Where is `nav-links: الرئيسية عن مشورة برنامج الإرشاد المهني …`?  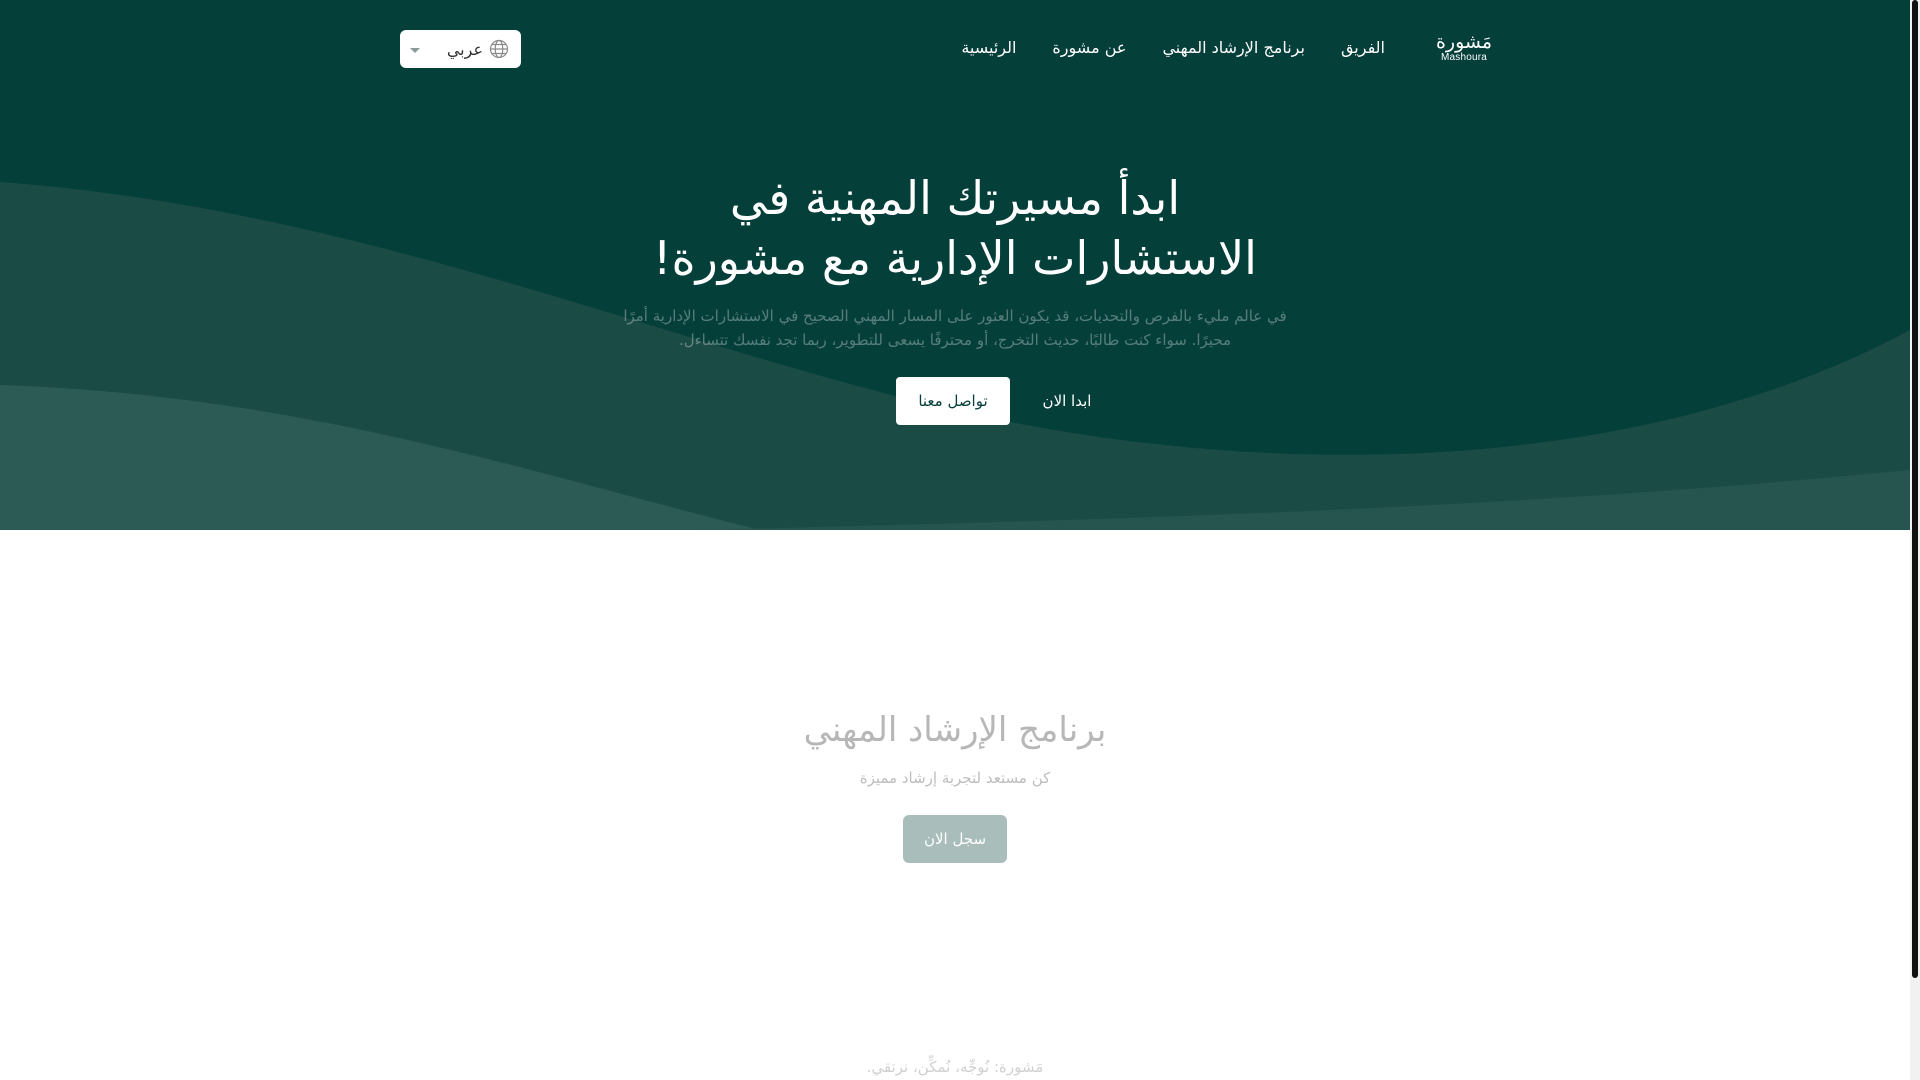
nav-links: الرئيسية عن مشورة برنامج الإرشاد المهني … is located at coordinates (1163, 48).